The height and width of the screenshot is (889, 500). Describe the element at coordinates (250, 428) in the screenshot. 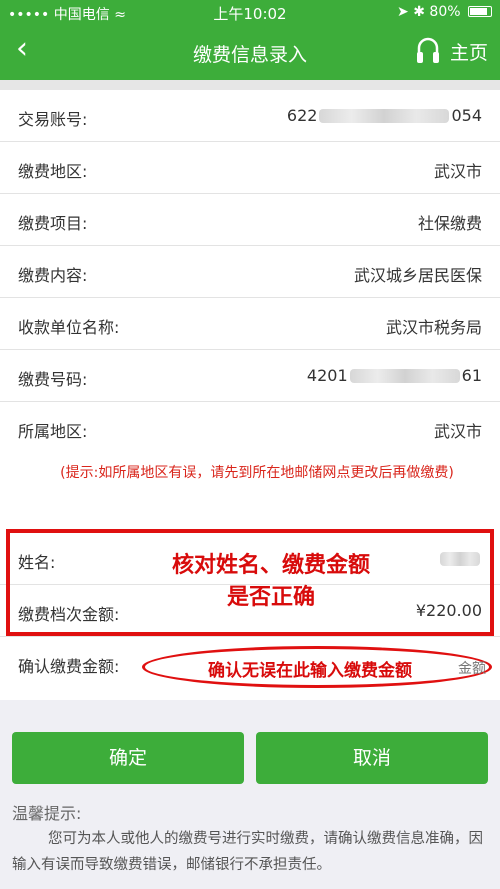

I see `field-row-area: 所属地区: 武汉市` at that location.